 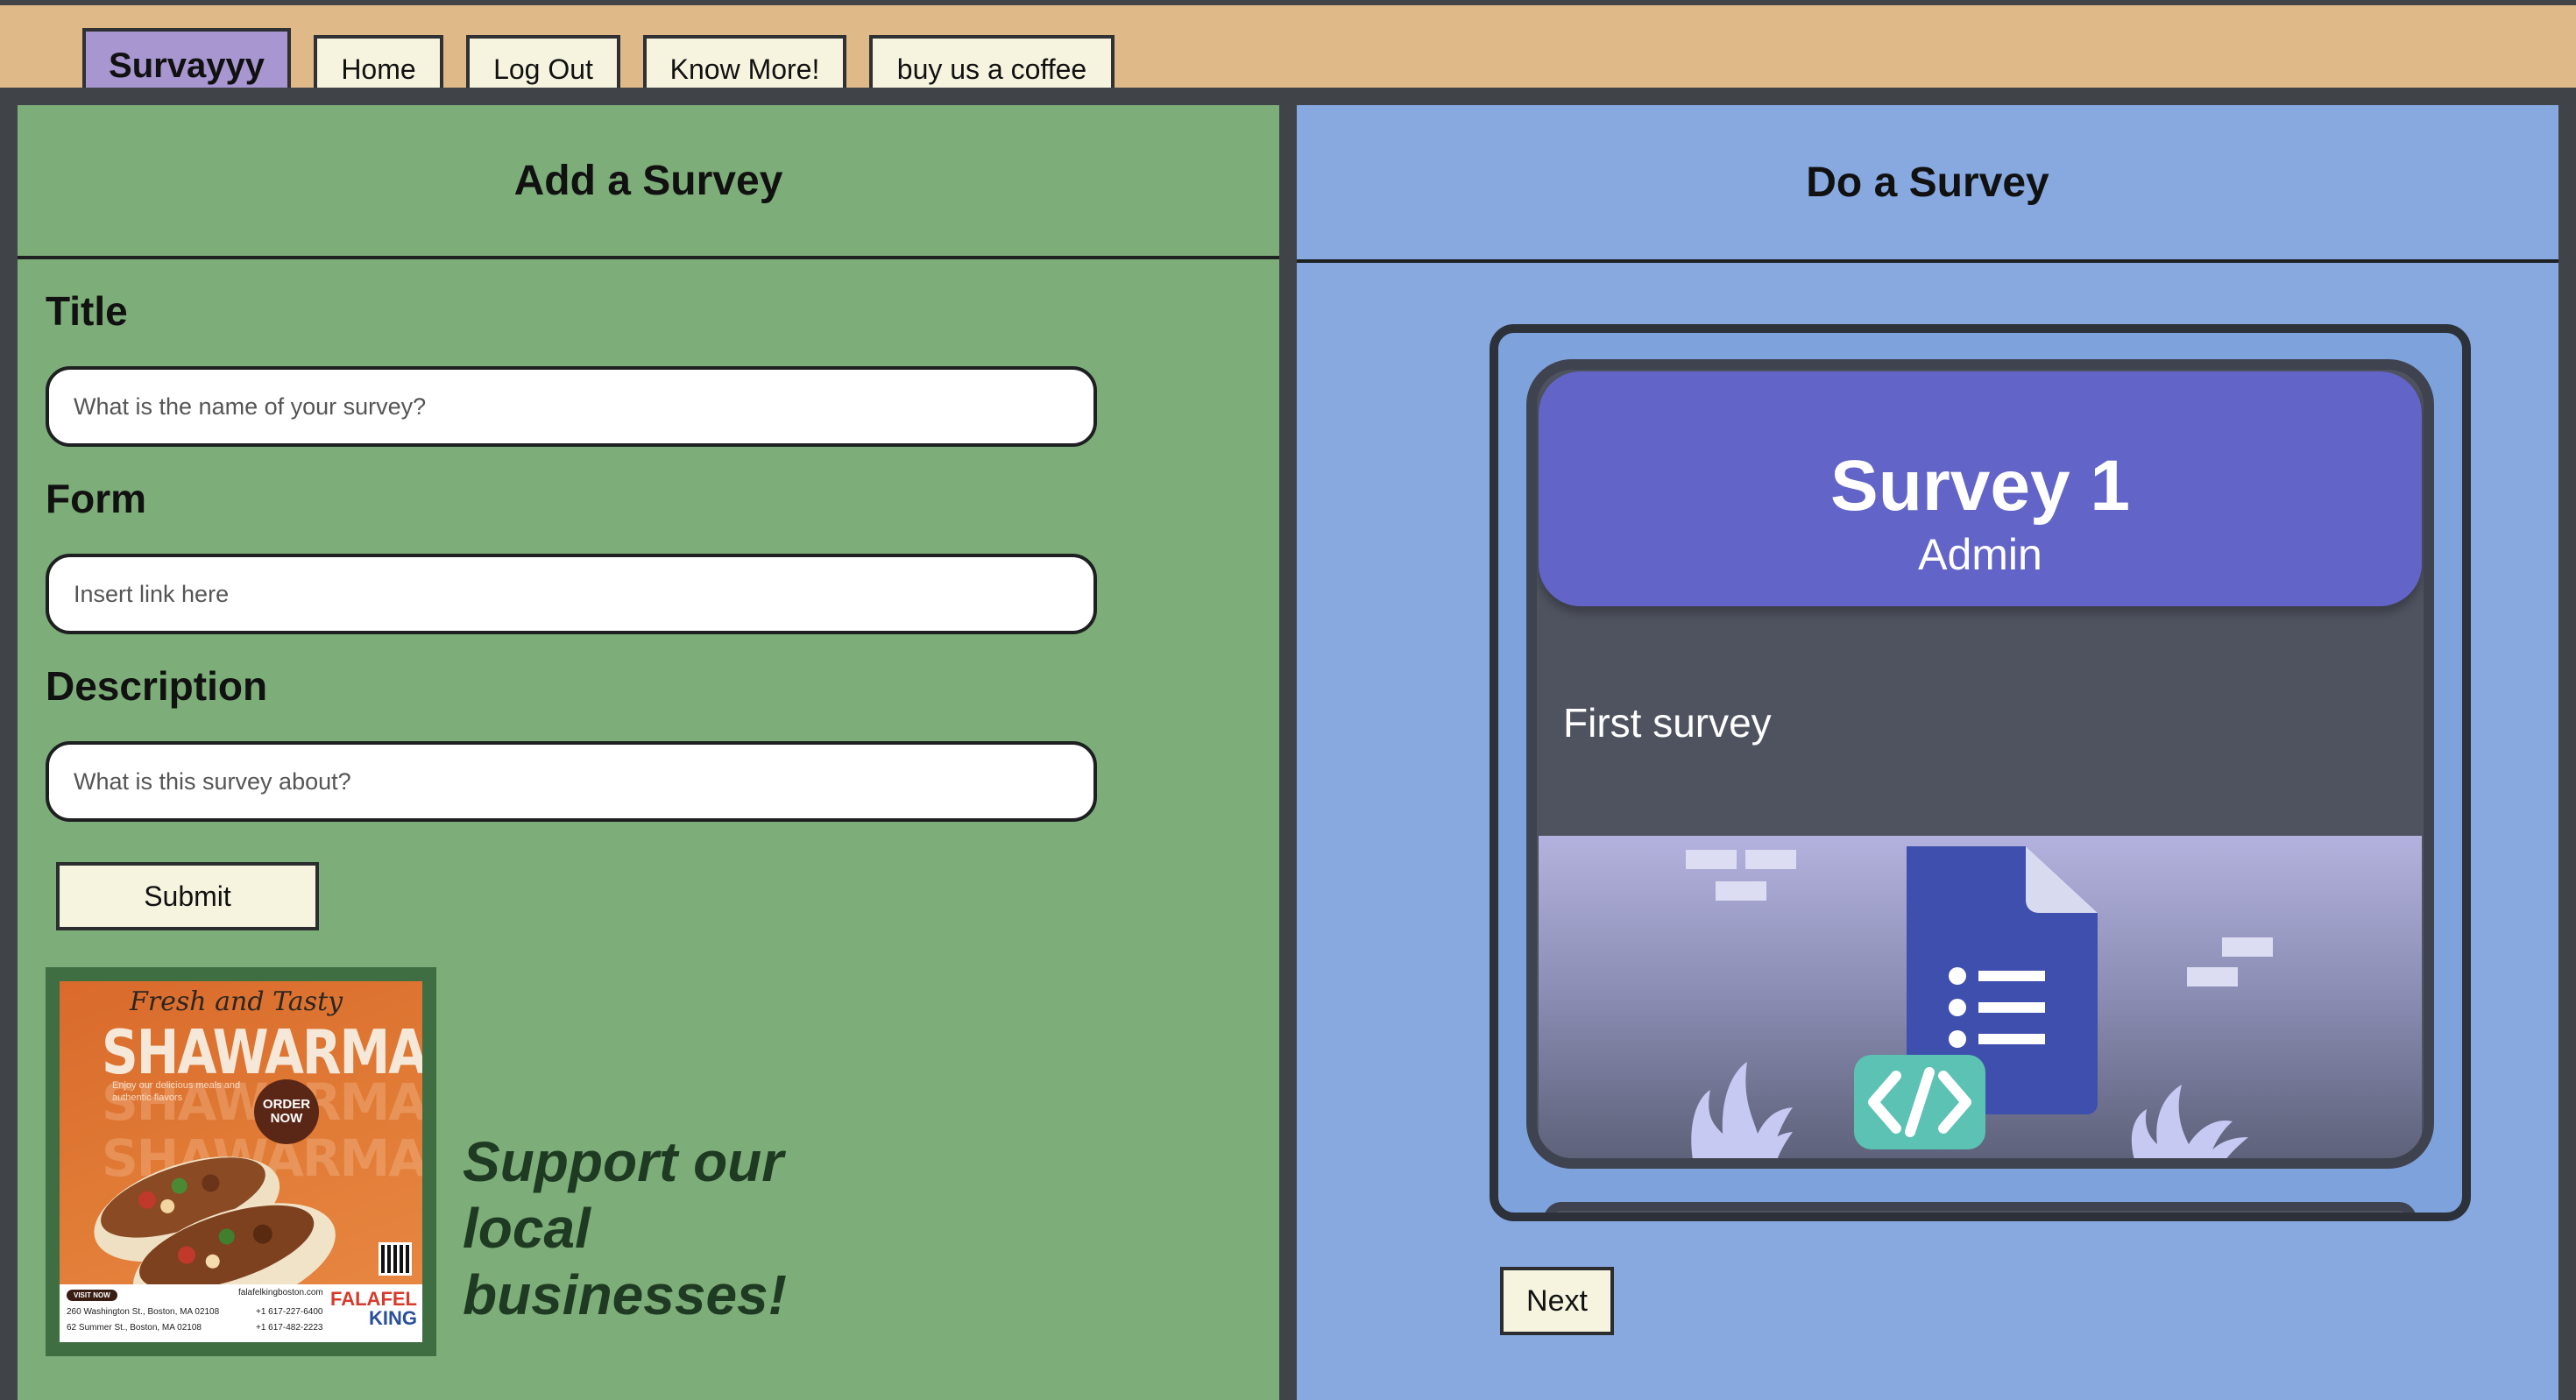 What do you see at coordinates (744, 61) in the screenshot?
I see `know-more-button: Know More!` at bounding box center [744, 61].